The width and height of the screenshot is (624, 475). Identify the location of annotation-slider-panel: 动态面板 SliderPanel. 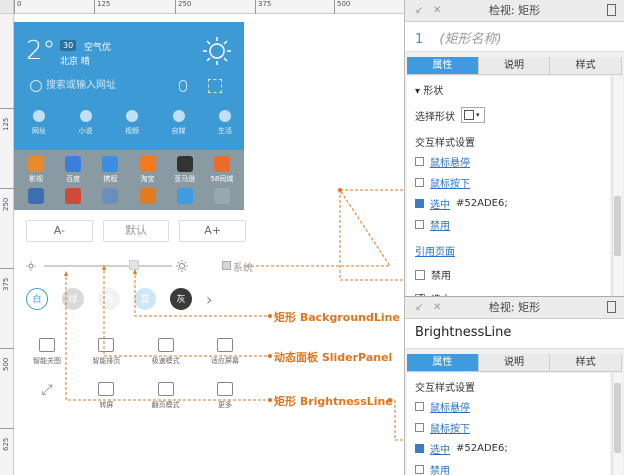
(333, 357).